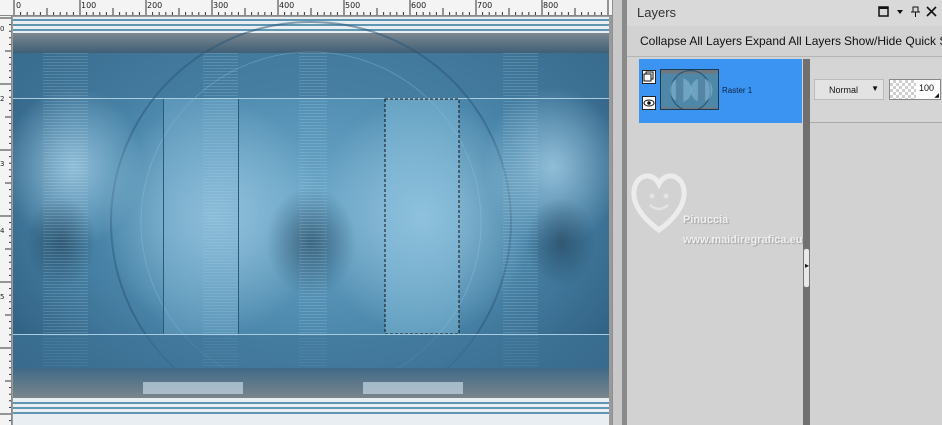  Describe the element at coordinates (649, 103) in the screenshot. I see `visibility-eye-icon` at that location.